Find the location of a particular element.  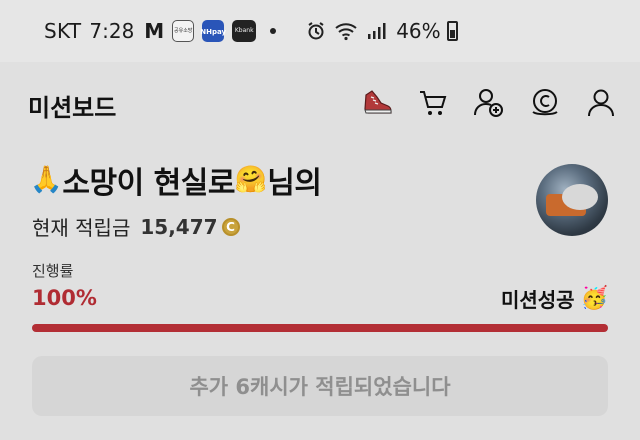

more-notifications-dot is located at coordinates (273, 31).